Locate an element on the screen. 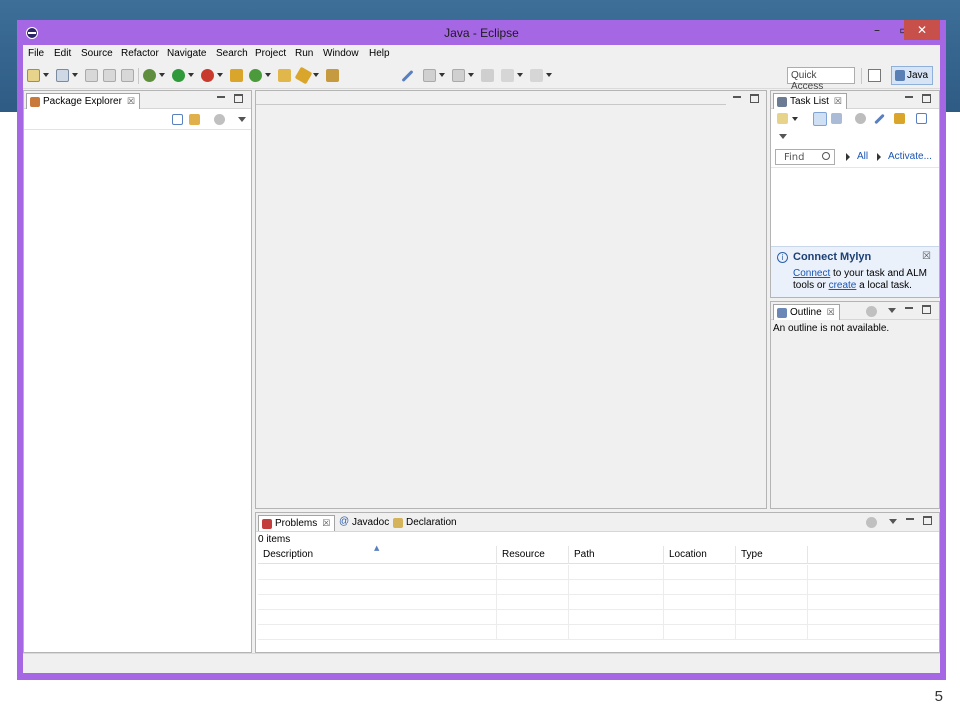  categorized-icon is located at coordinates (820, 119).